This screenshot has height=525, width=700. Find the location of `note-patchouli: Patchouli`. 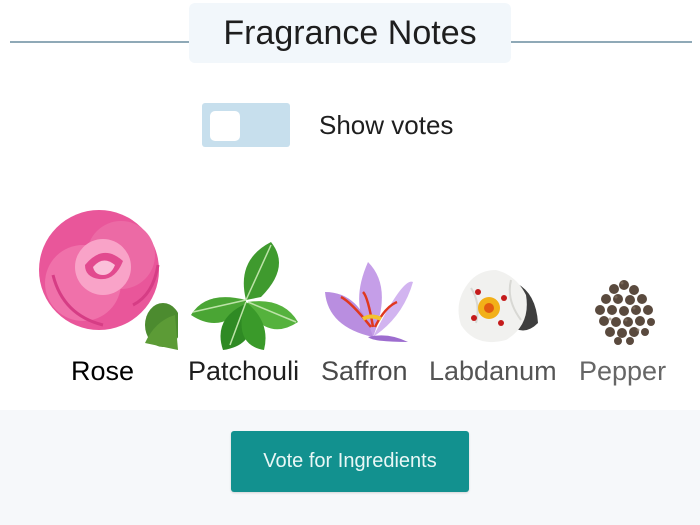

note-patchouli: Patchouli is located at coordinates (250, 295).